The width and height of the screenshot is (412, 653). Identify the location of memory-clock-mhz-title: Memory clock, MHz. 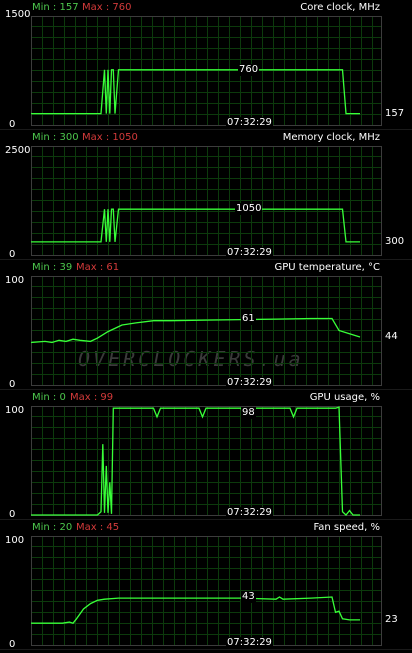
(331, 137).